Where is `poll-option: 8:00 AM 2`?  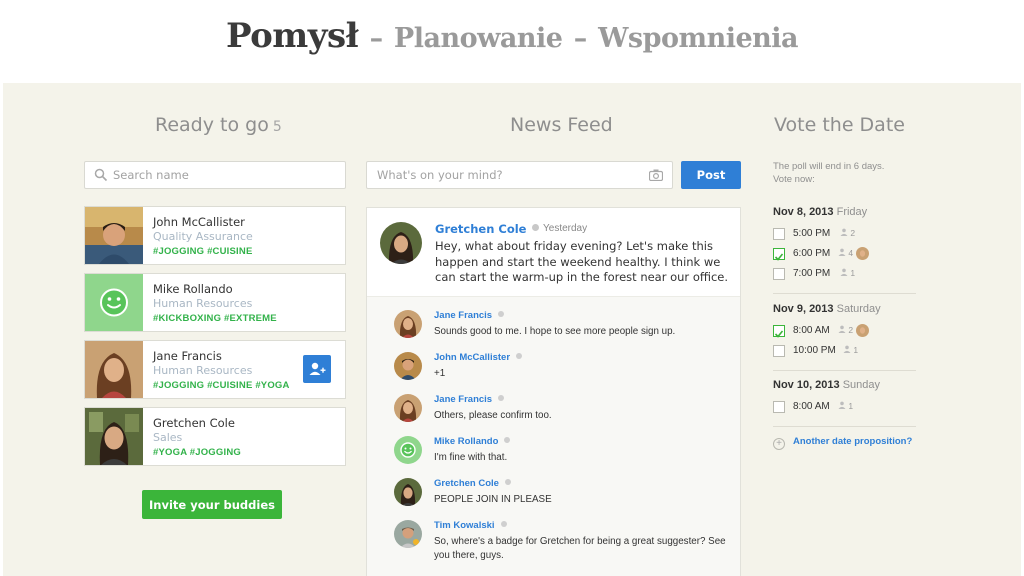 poll-option: 8:00 AM 2 is located at coordinates (833, 331).